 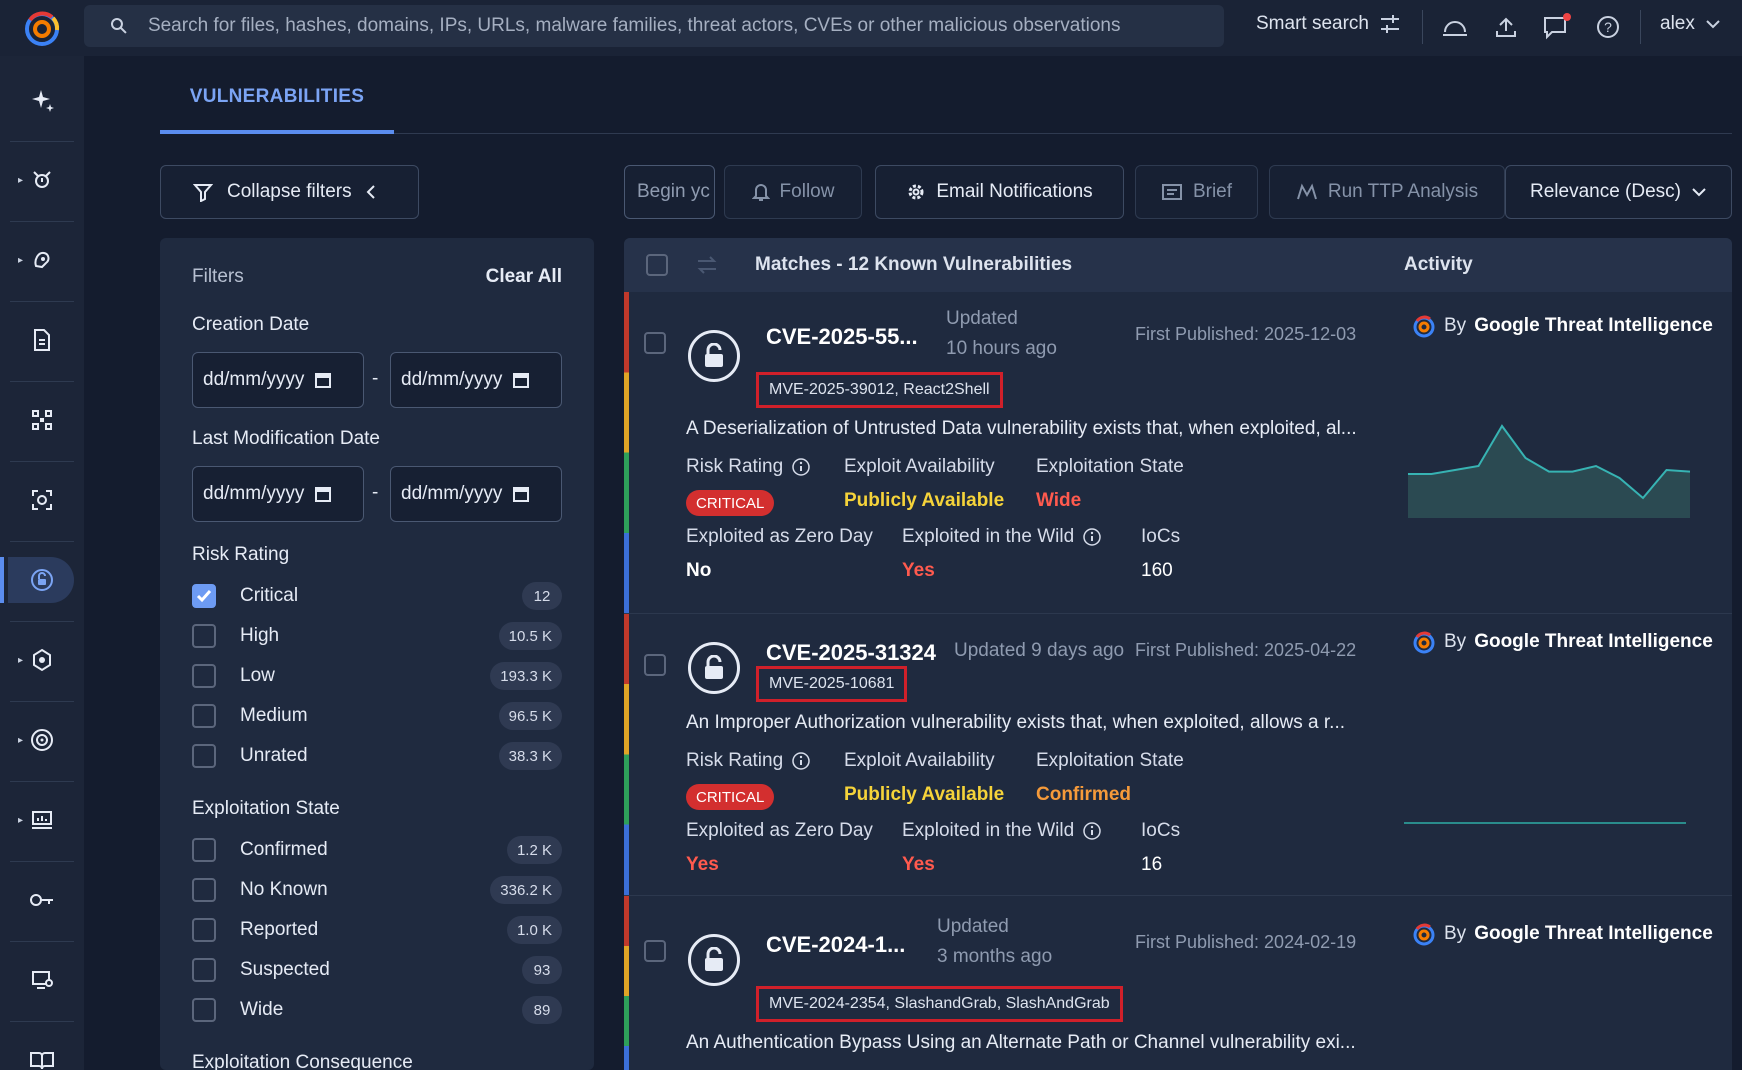 What do you see at coordinates (241, 554) in the screenshot?
I see `risk-rating-heading: Risk Rating` at bounding box center [241, 554].